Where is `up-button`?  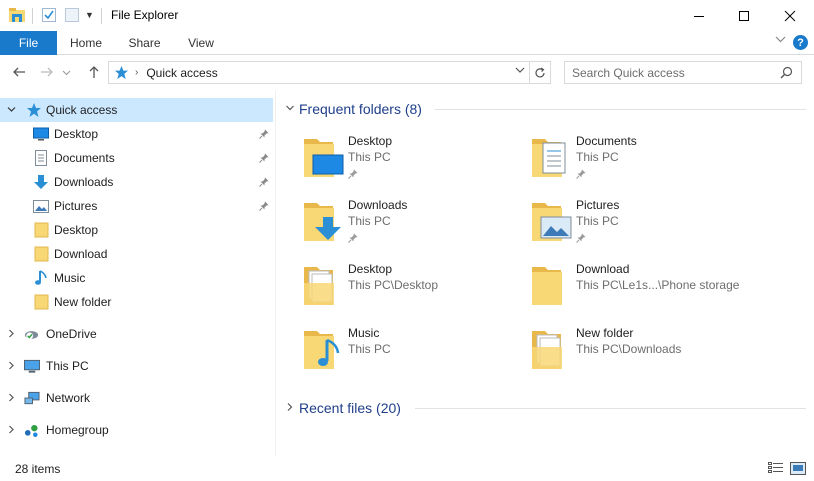
up-button is located at coordinates (94, 72).